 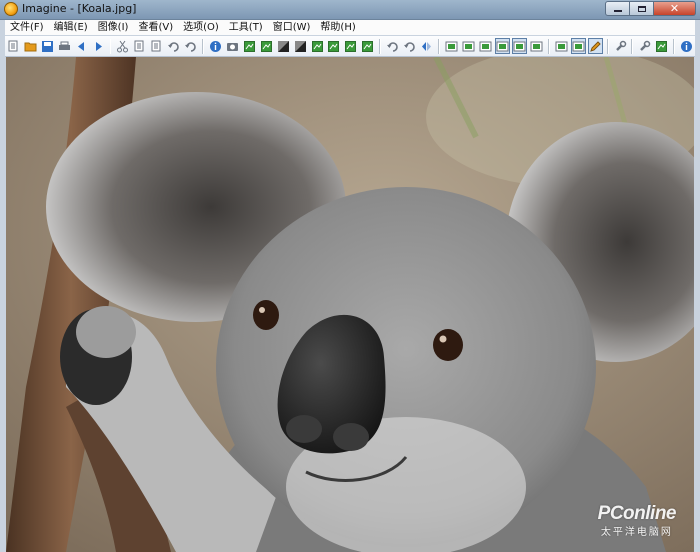 I want to click on batch-button, so click(x=661, y=46).